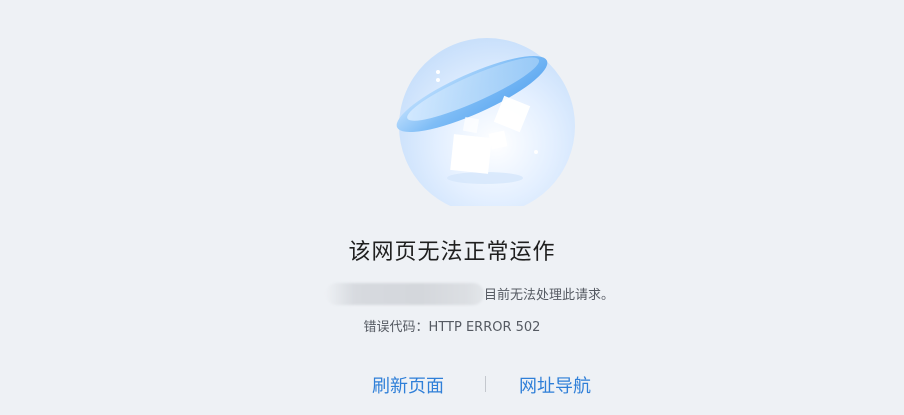 Image resolution: width=904 pixels, height=415 pixels. Describe the element at coordinates (452, 386) in the screenshot. I see `action-links: 刷新页面 网址导航` at that location.